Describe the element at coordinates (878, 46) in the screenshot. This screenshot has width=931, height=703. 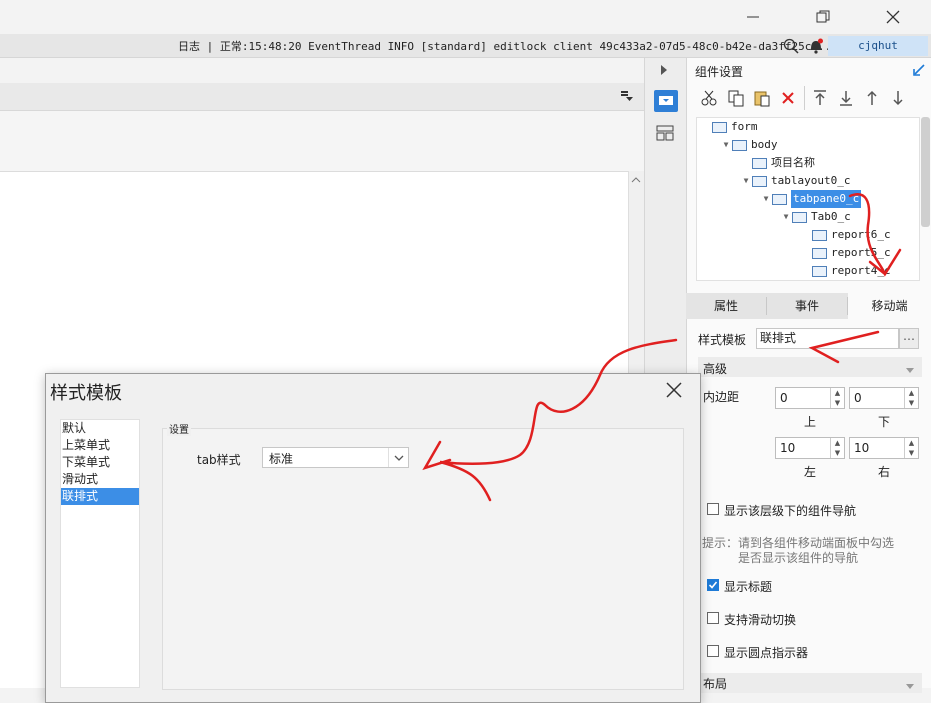
I see `user-badge: cjqhut` at that location.